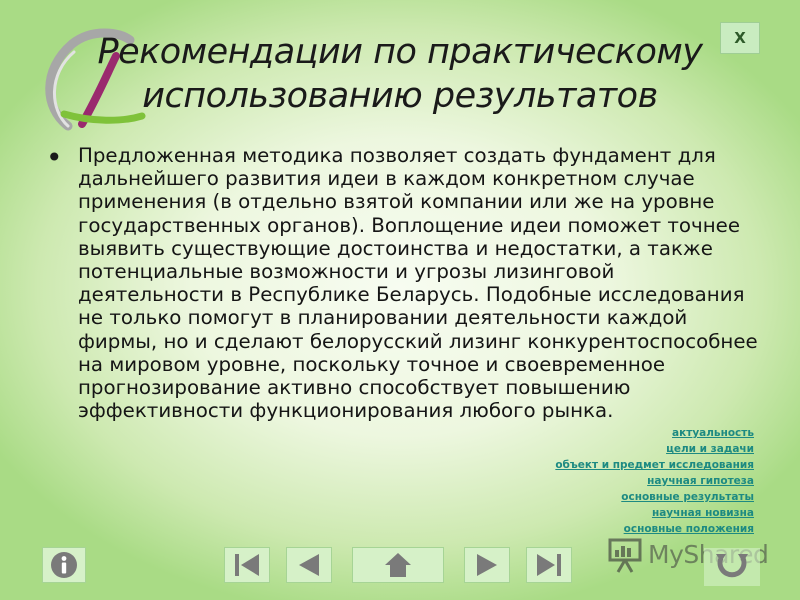 This screenshot has height=600, width=800. What do you see at coordinates (654, 497) in the screenshot?
I see `link-main-results: основные результаты` at bounding box center [654, 497].